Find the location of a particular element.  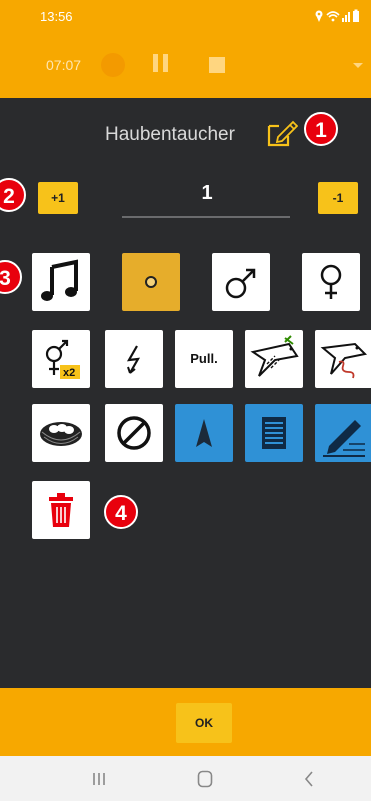

bottom-action-bar: OK is located at coordinates (185, 722).